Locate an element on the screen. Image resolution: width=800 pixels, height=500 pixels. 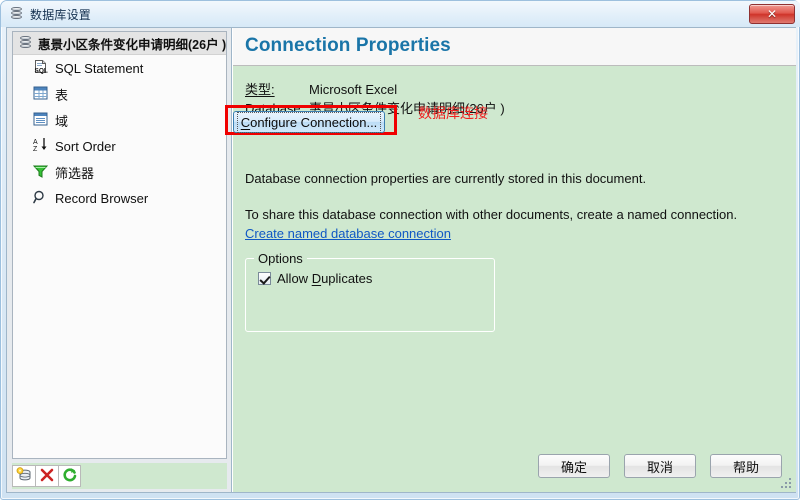
refresh-button is located at coordinates (69, 476).